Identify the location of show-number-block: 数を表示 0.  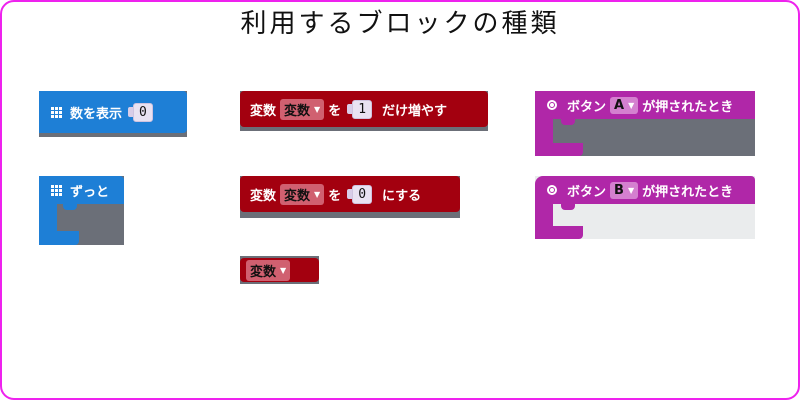
(113, 112).